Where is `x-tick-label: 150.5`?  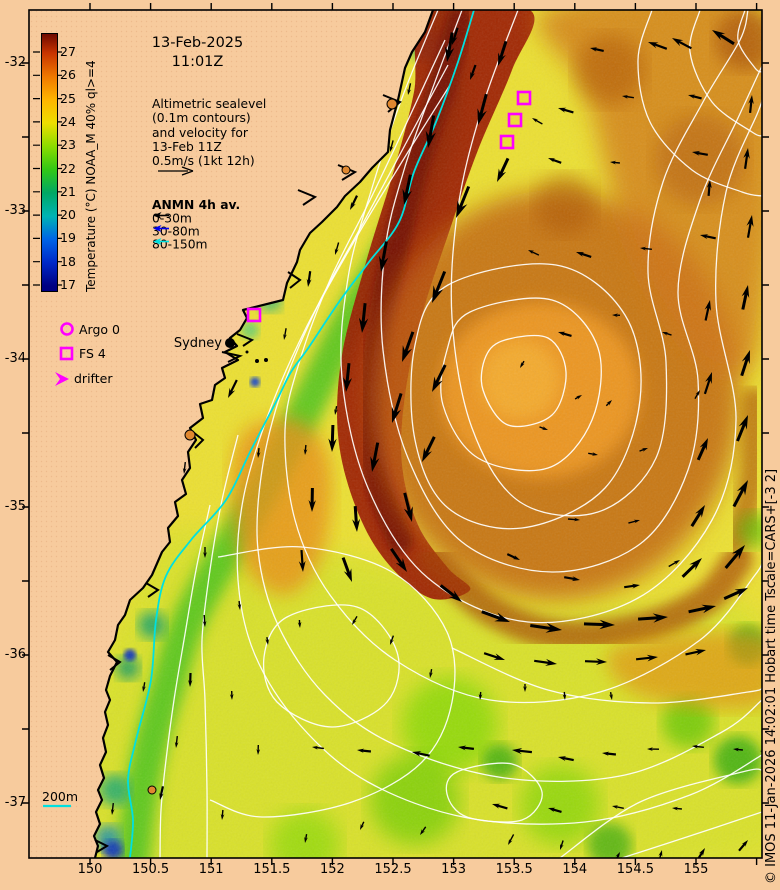
x-tick-label: 150.5 is located at coordinates (150, 869).